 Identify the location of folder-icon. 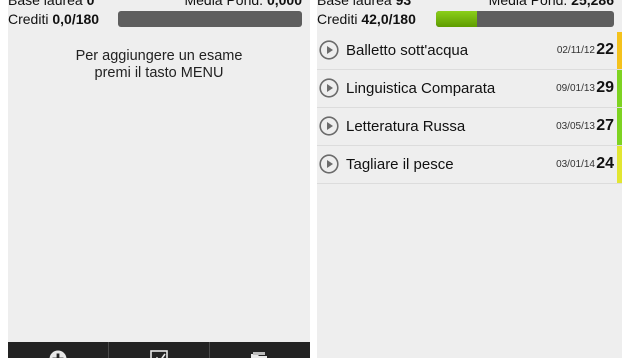
(259, 354).